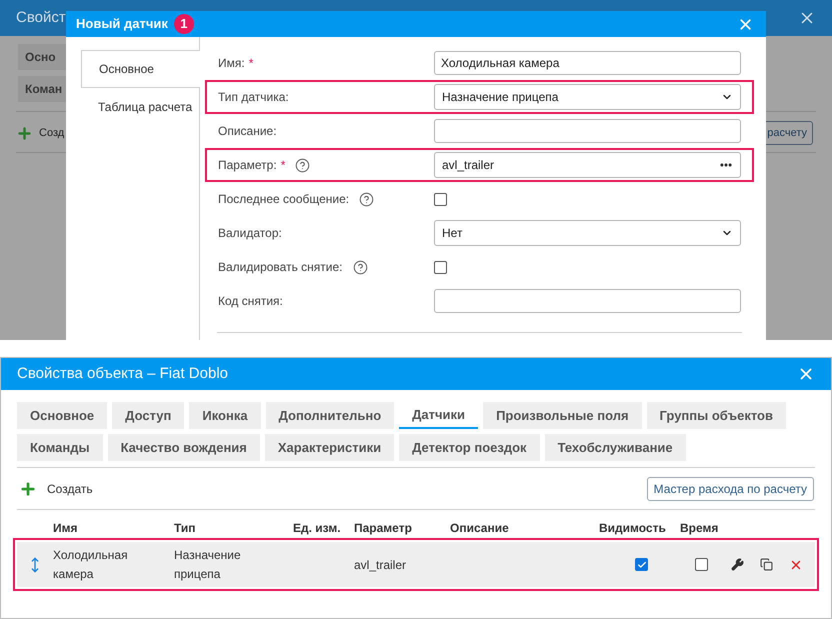 This screenshot has height=619, width=832. I want to click on window-title: Свойст, so click(41, 18).